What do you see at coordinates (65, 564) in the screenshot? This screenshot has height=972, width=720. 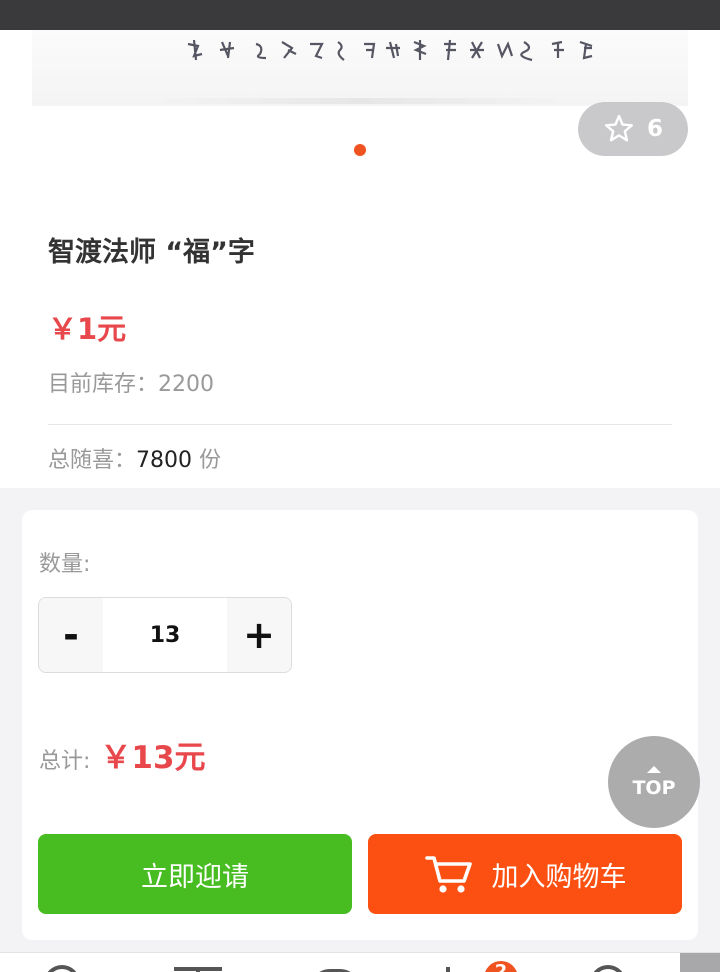 I see `quantity-label: 数量:` at bounding box center [65, 564].